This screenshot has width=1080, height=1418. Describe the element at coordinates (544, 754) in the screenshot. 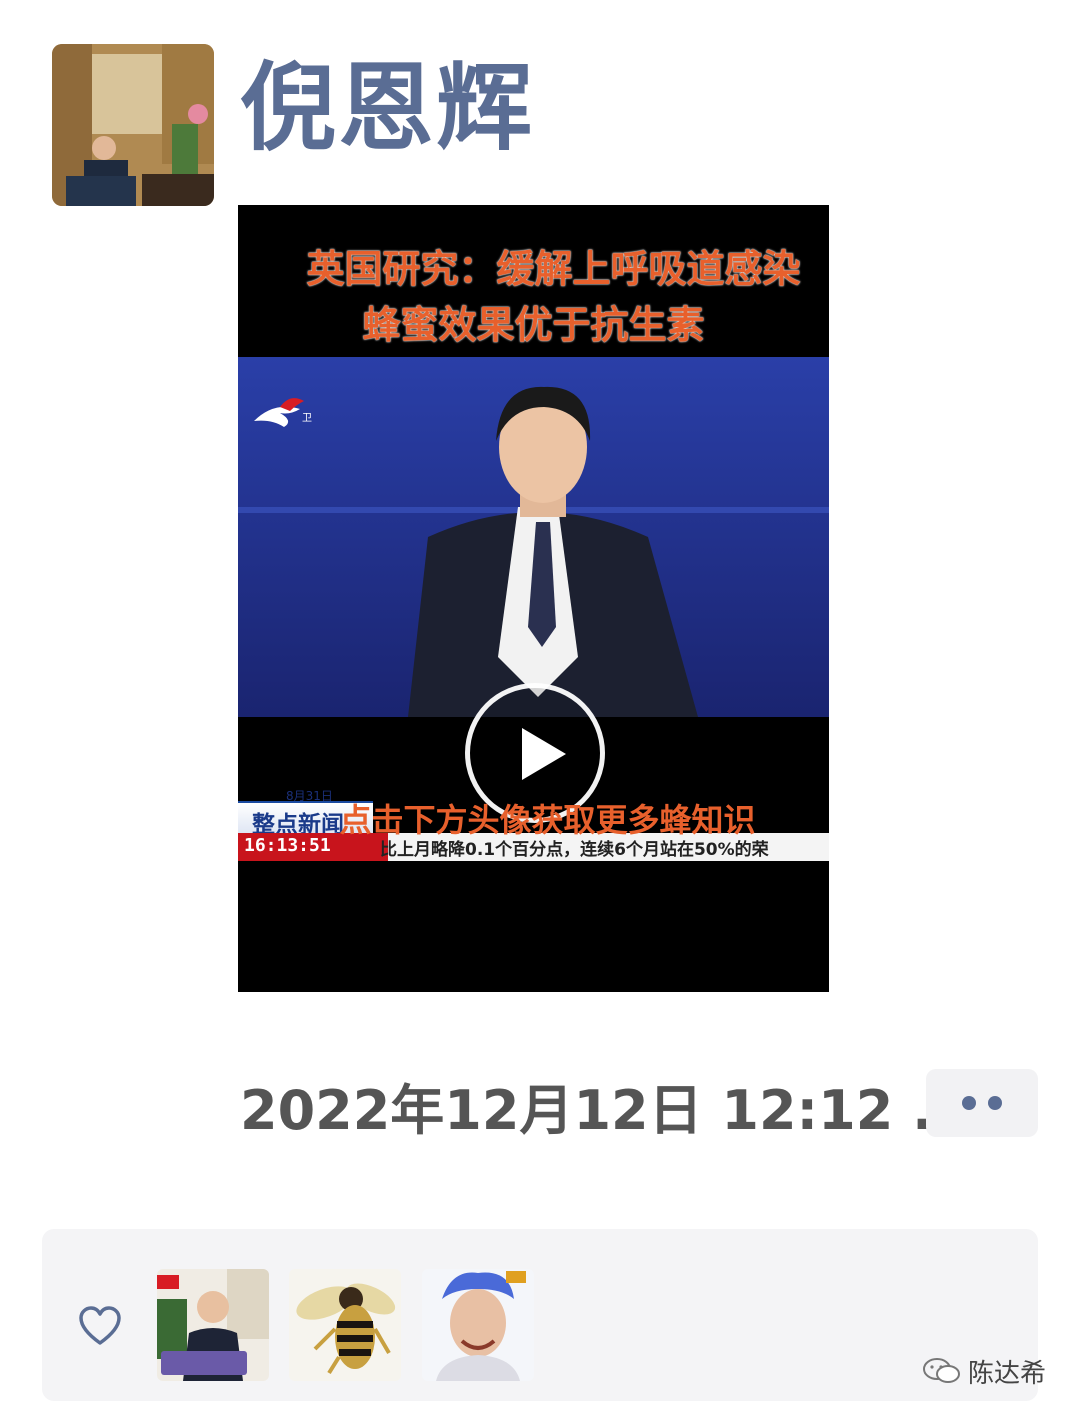

I see `play-icon` at that location.